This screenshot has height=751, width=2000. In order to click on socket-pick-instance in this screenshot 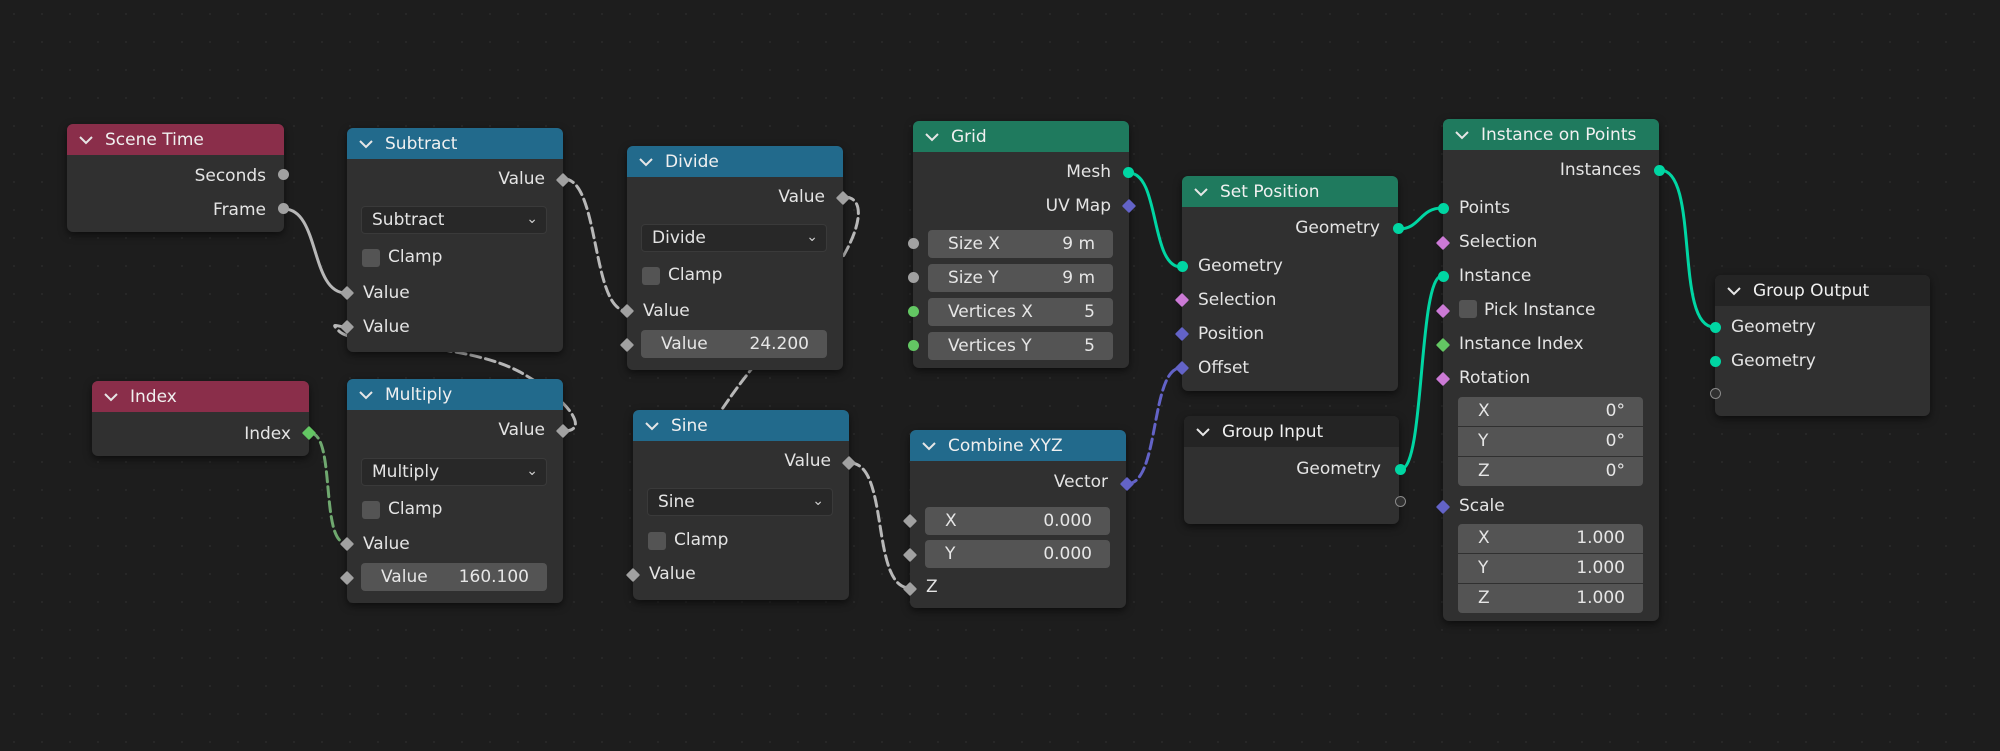, I will do `click(1443, 311)`.